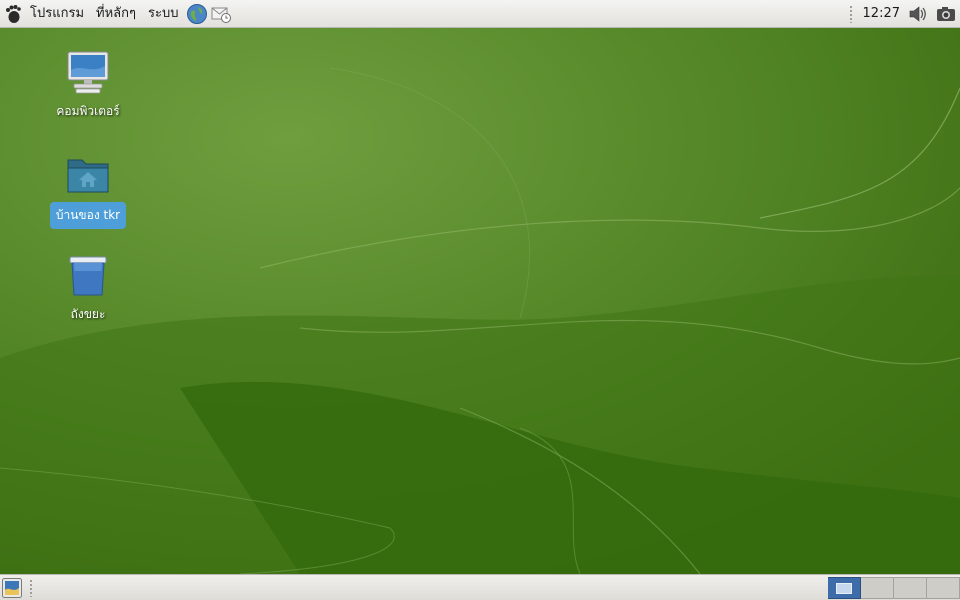 This screenshot has width=960, height=600. What do you see at coordinates (221, 14) in the screenshot?
I see `mail-client-icon` at bounding box center [221, 14].